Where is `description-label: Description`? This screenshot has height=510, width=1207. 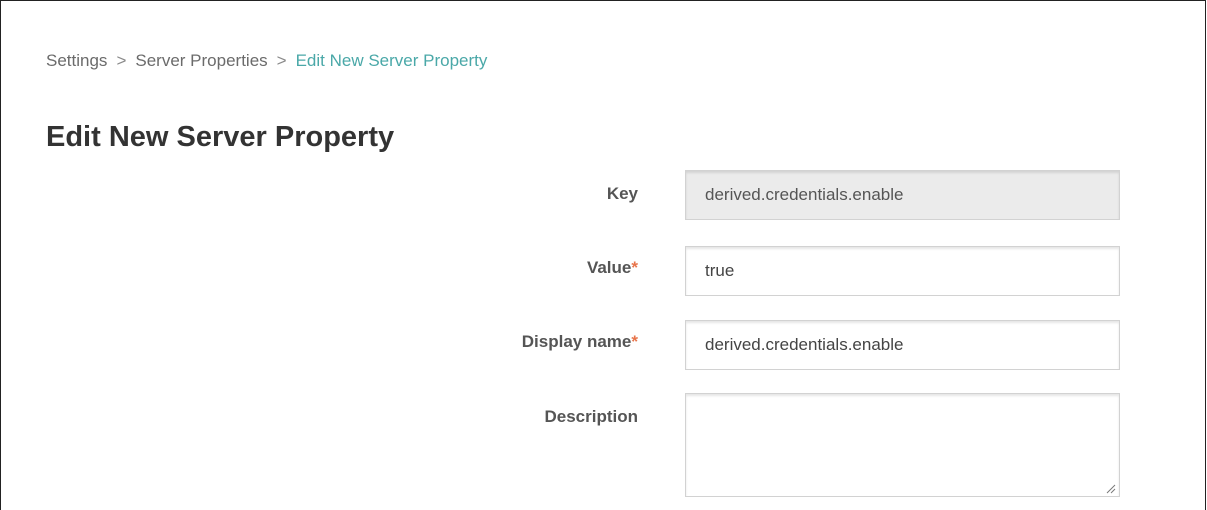
description-label: Description is located at coordinates (591, 417).